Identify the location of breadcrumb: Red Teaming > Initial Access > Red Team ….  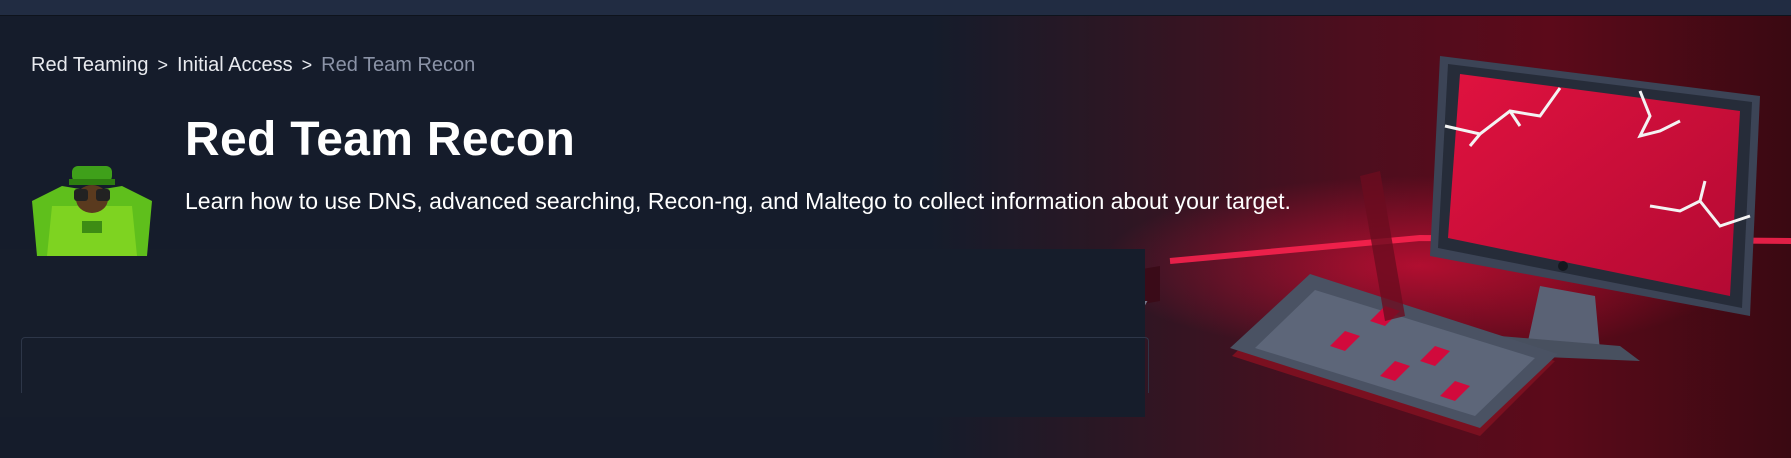
(253, 65).